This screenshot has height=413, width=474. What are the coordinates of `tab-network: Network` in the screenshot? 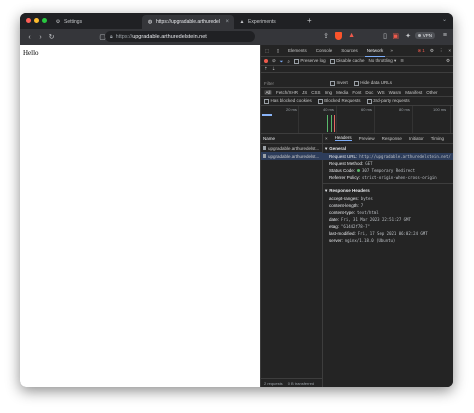 It's located at (375, 51).